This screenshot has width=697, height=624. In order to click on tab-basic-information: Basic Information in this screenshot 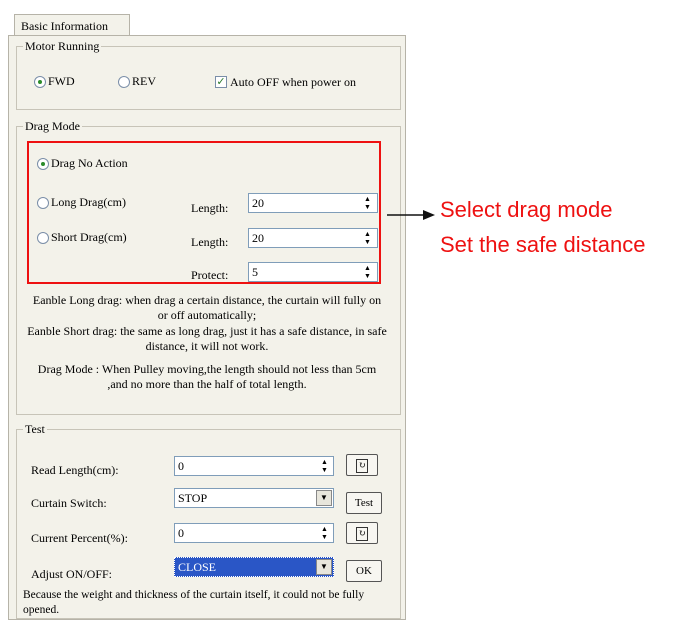, I will do `click(72, 25)`.